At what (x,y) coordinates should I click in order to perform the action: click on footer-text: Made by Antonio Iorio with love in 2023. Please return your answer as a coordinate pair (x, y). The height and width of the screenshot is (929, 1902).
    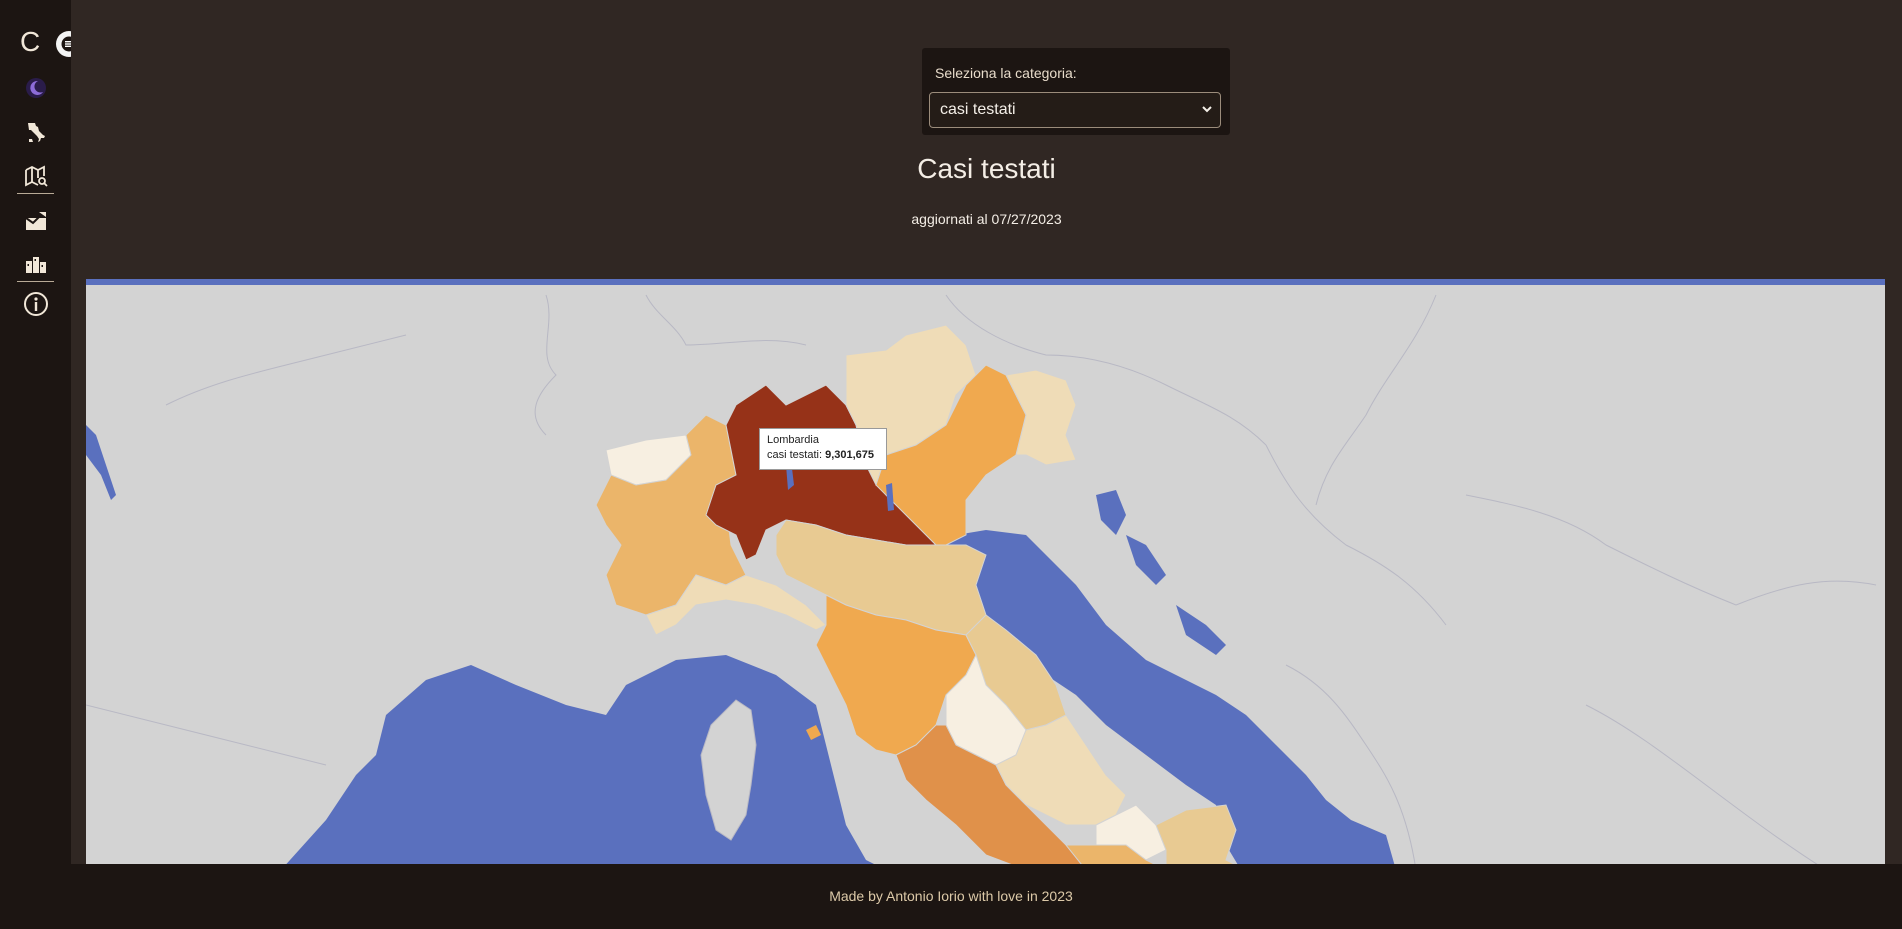
    Looking at the image, I should click on (951, 896).